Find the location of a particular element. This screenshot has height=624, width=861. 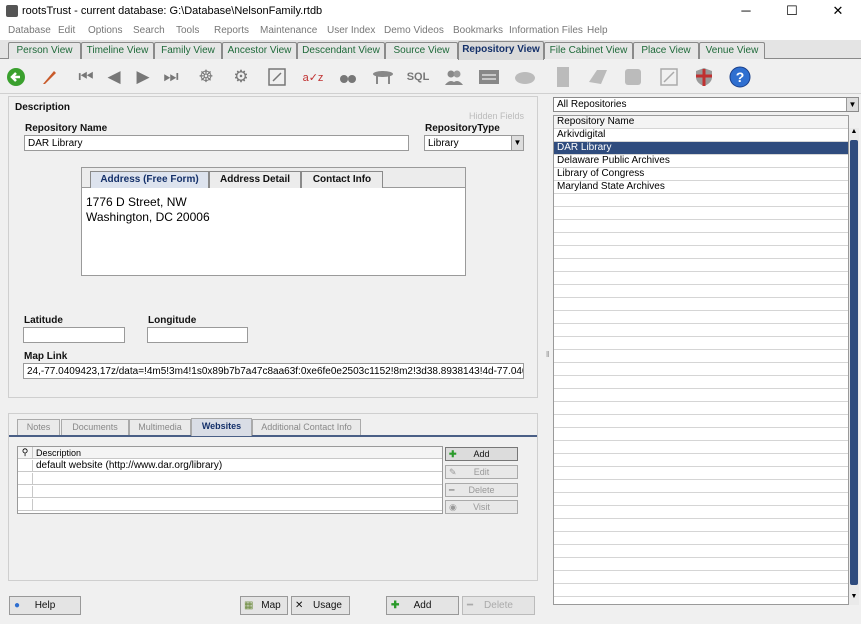

previous-record-icon: ◀ is located at coordinates (114, 77).